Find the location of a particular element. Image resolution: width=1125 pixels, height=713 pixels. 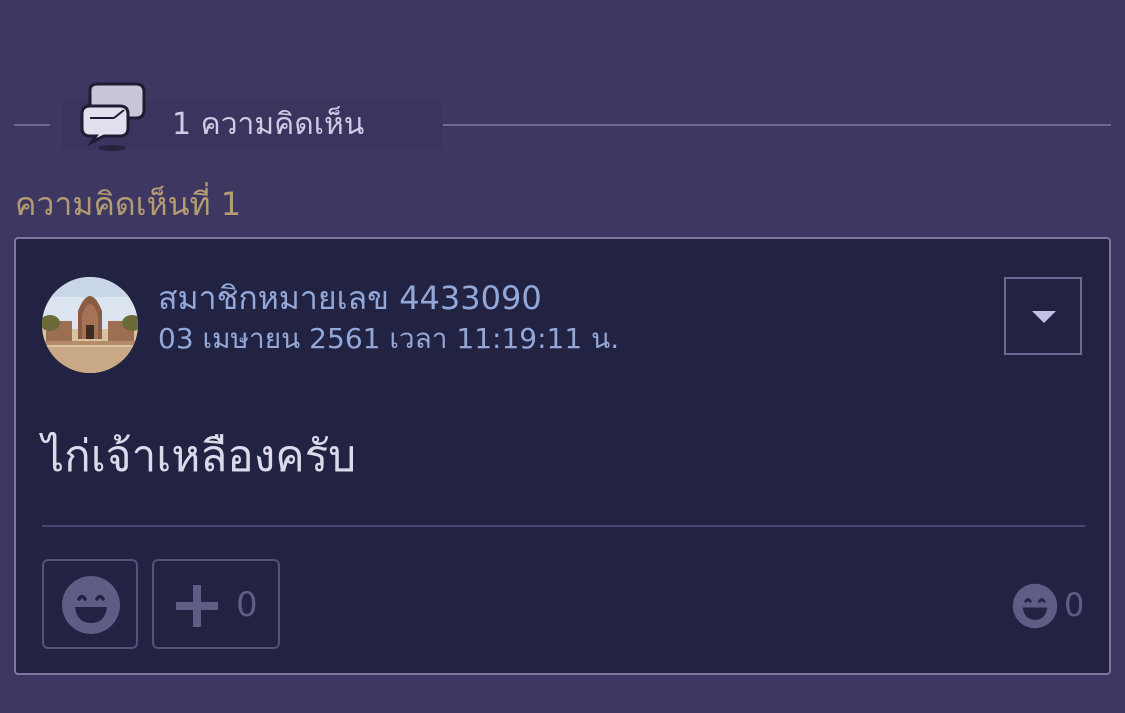

author-name: สมาชิกหมายเลข 4433090 is located at coordinates (350, 298).